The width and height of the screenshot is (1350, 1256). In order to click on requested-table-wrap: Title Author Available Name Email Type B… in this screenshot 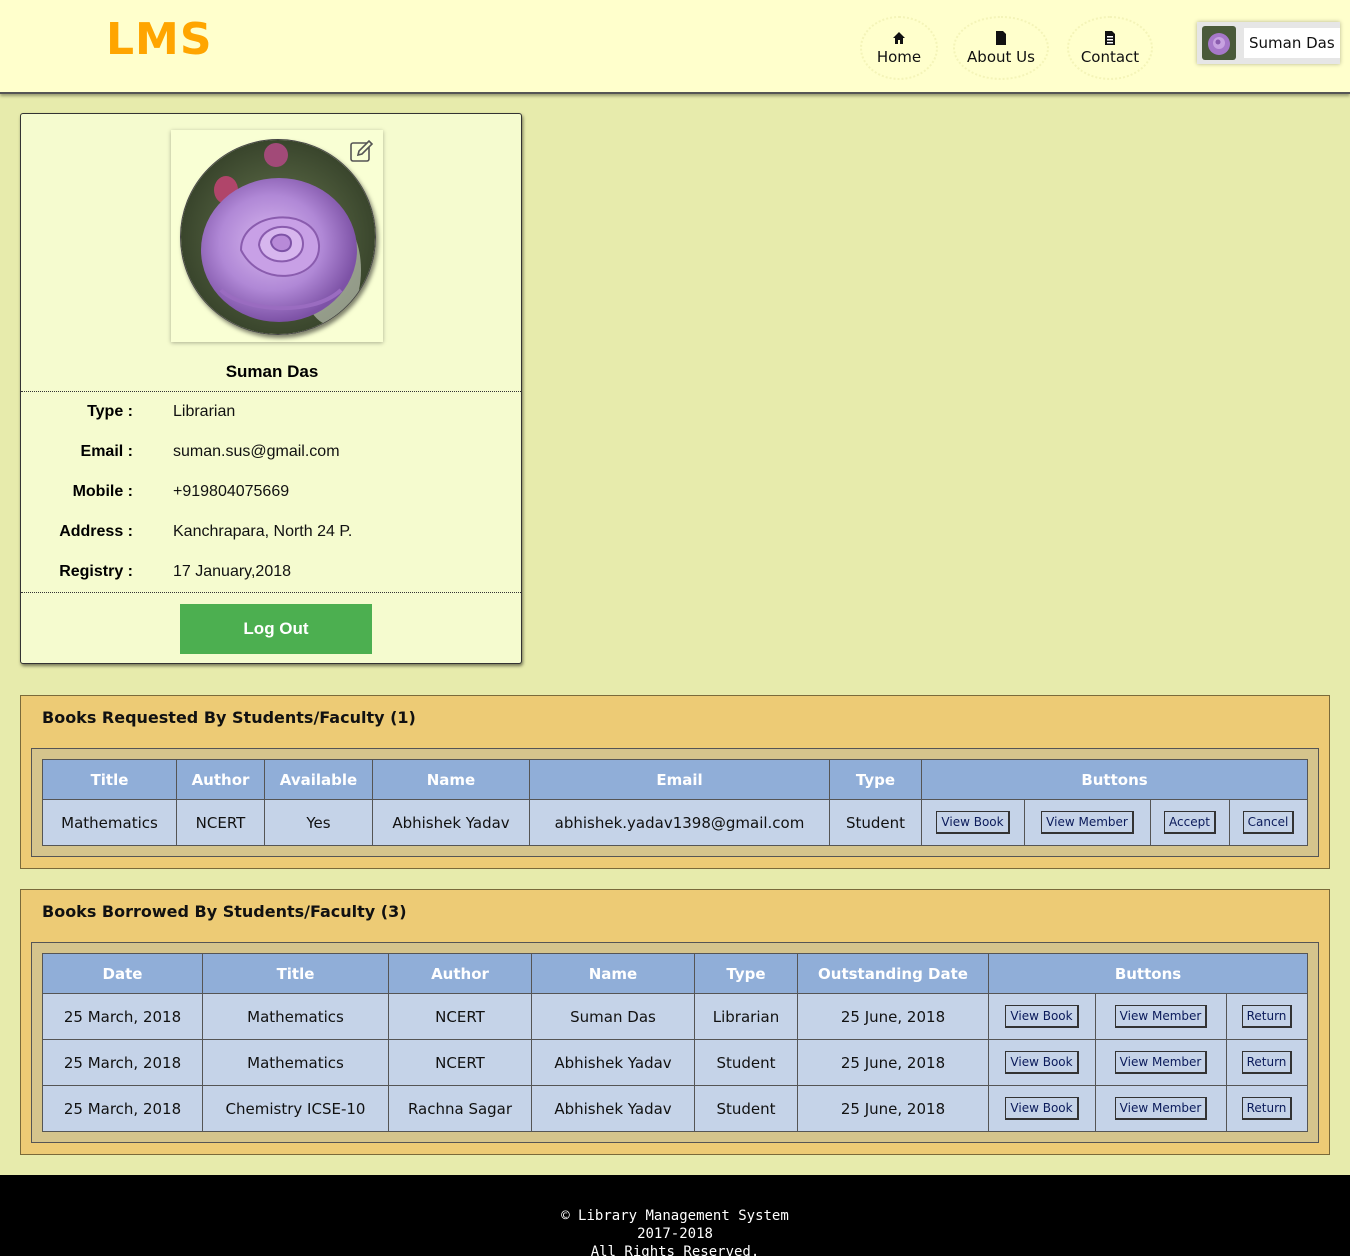, I will do `click(675, 802)`.